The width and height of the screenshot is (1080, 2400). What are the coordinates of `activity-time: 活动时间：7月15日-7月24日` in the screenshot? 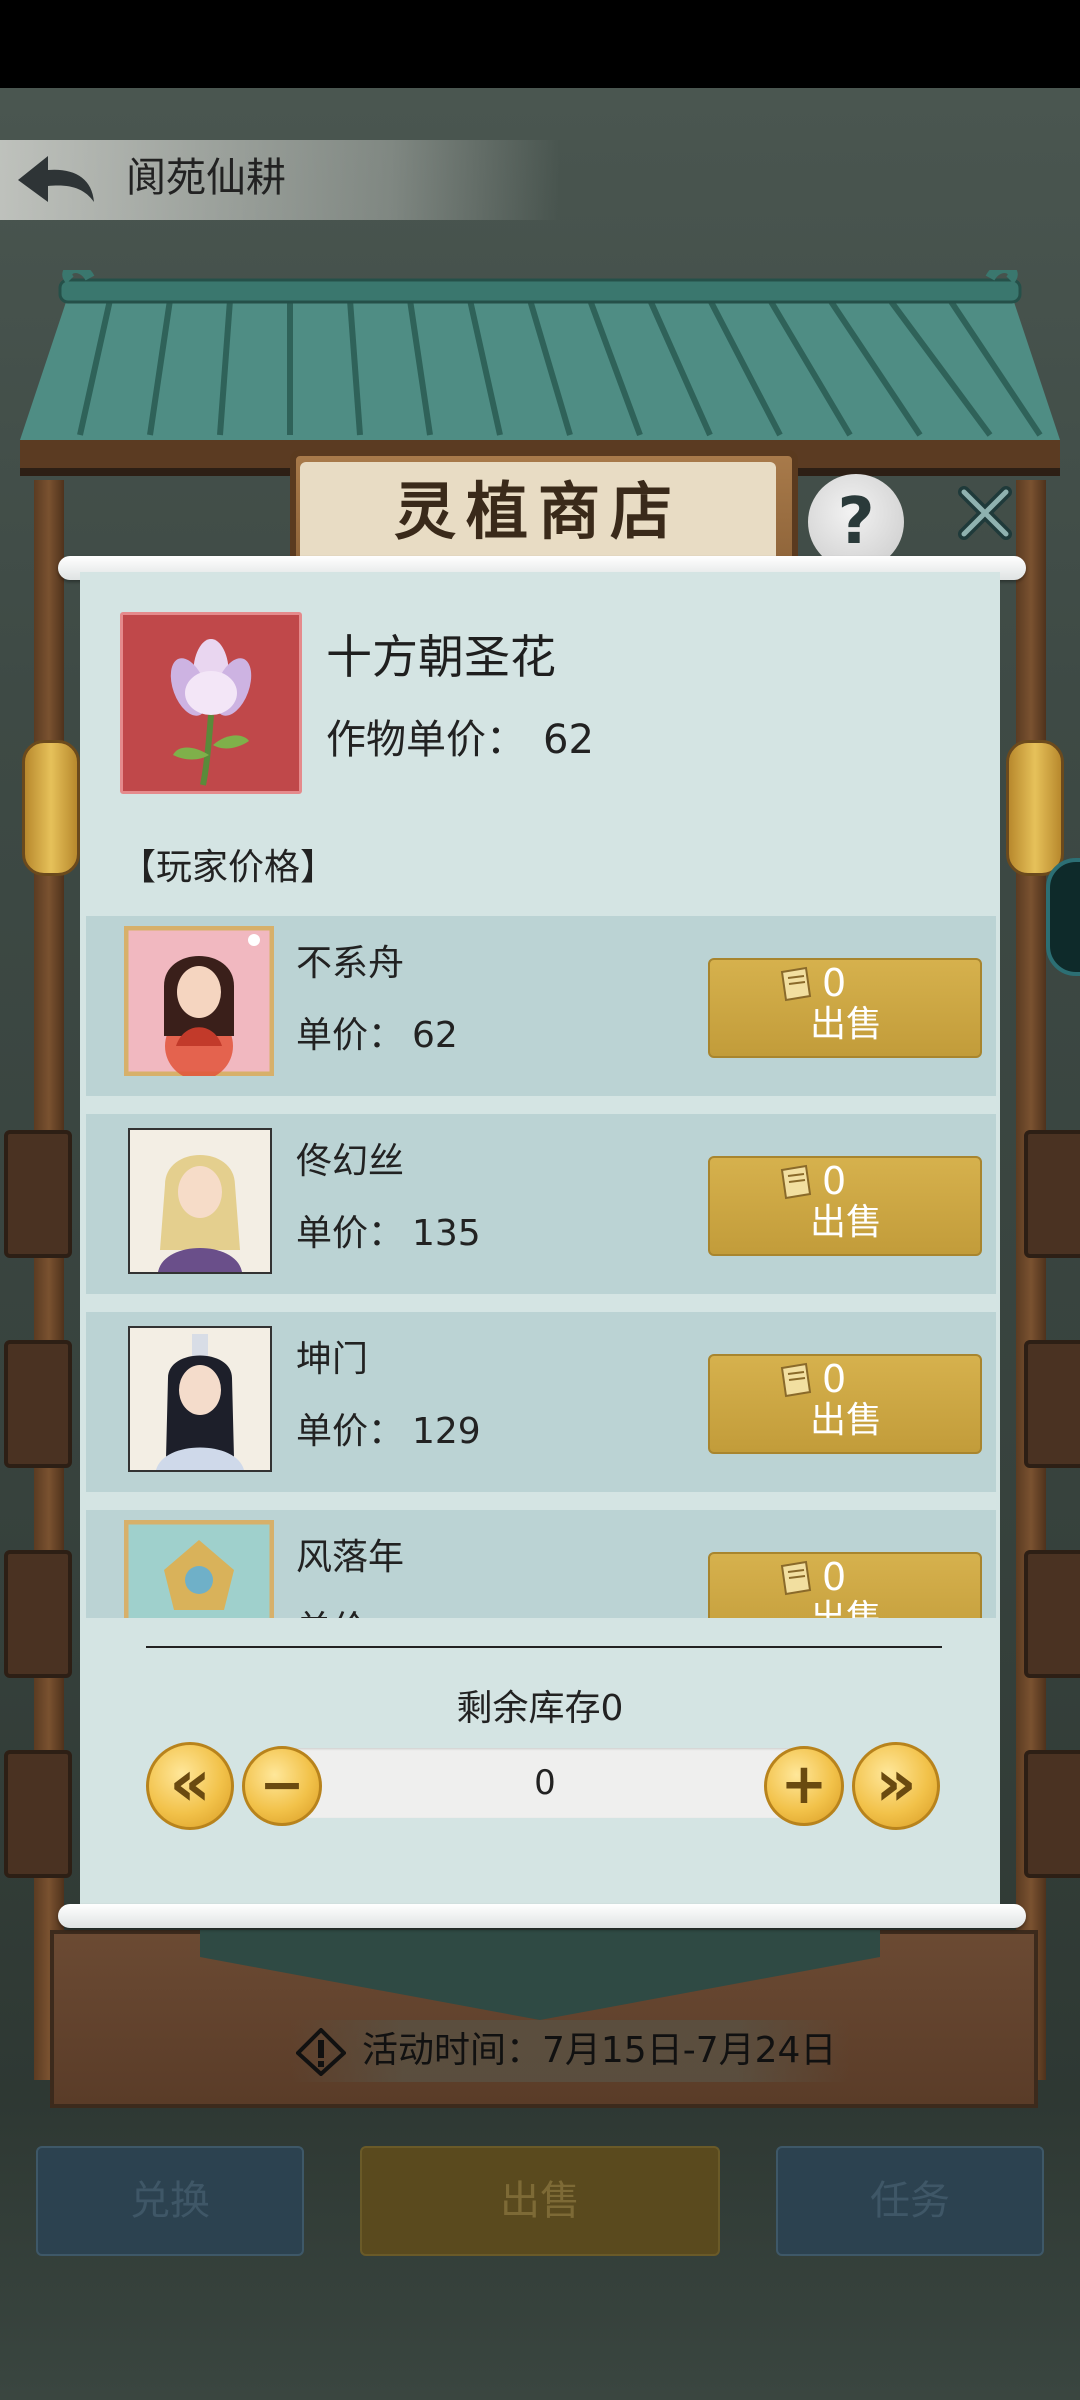 It's located at (599, 2050).